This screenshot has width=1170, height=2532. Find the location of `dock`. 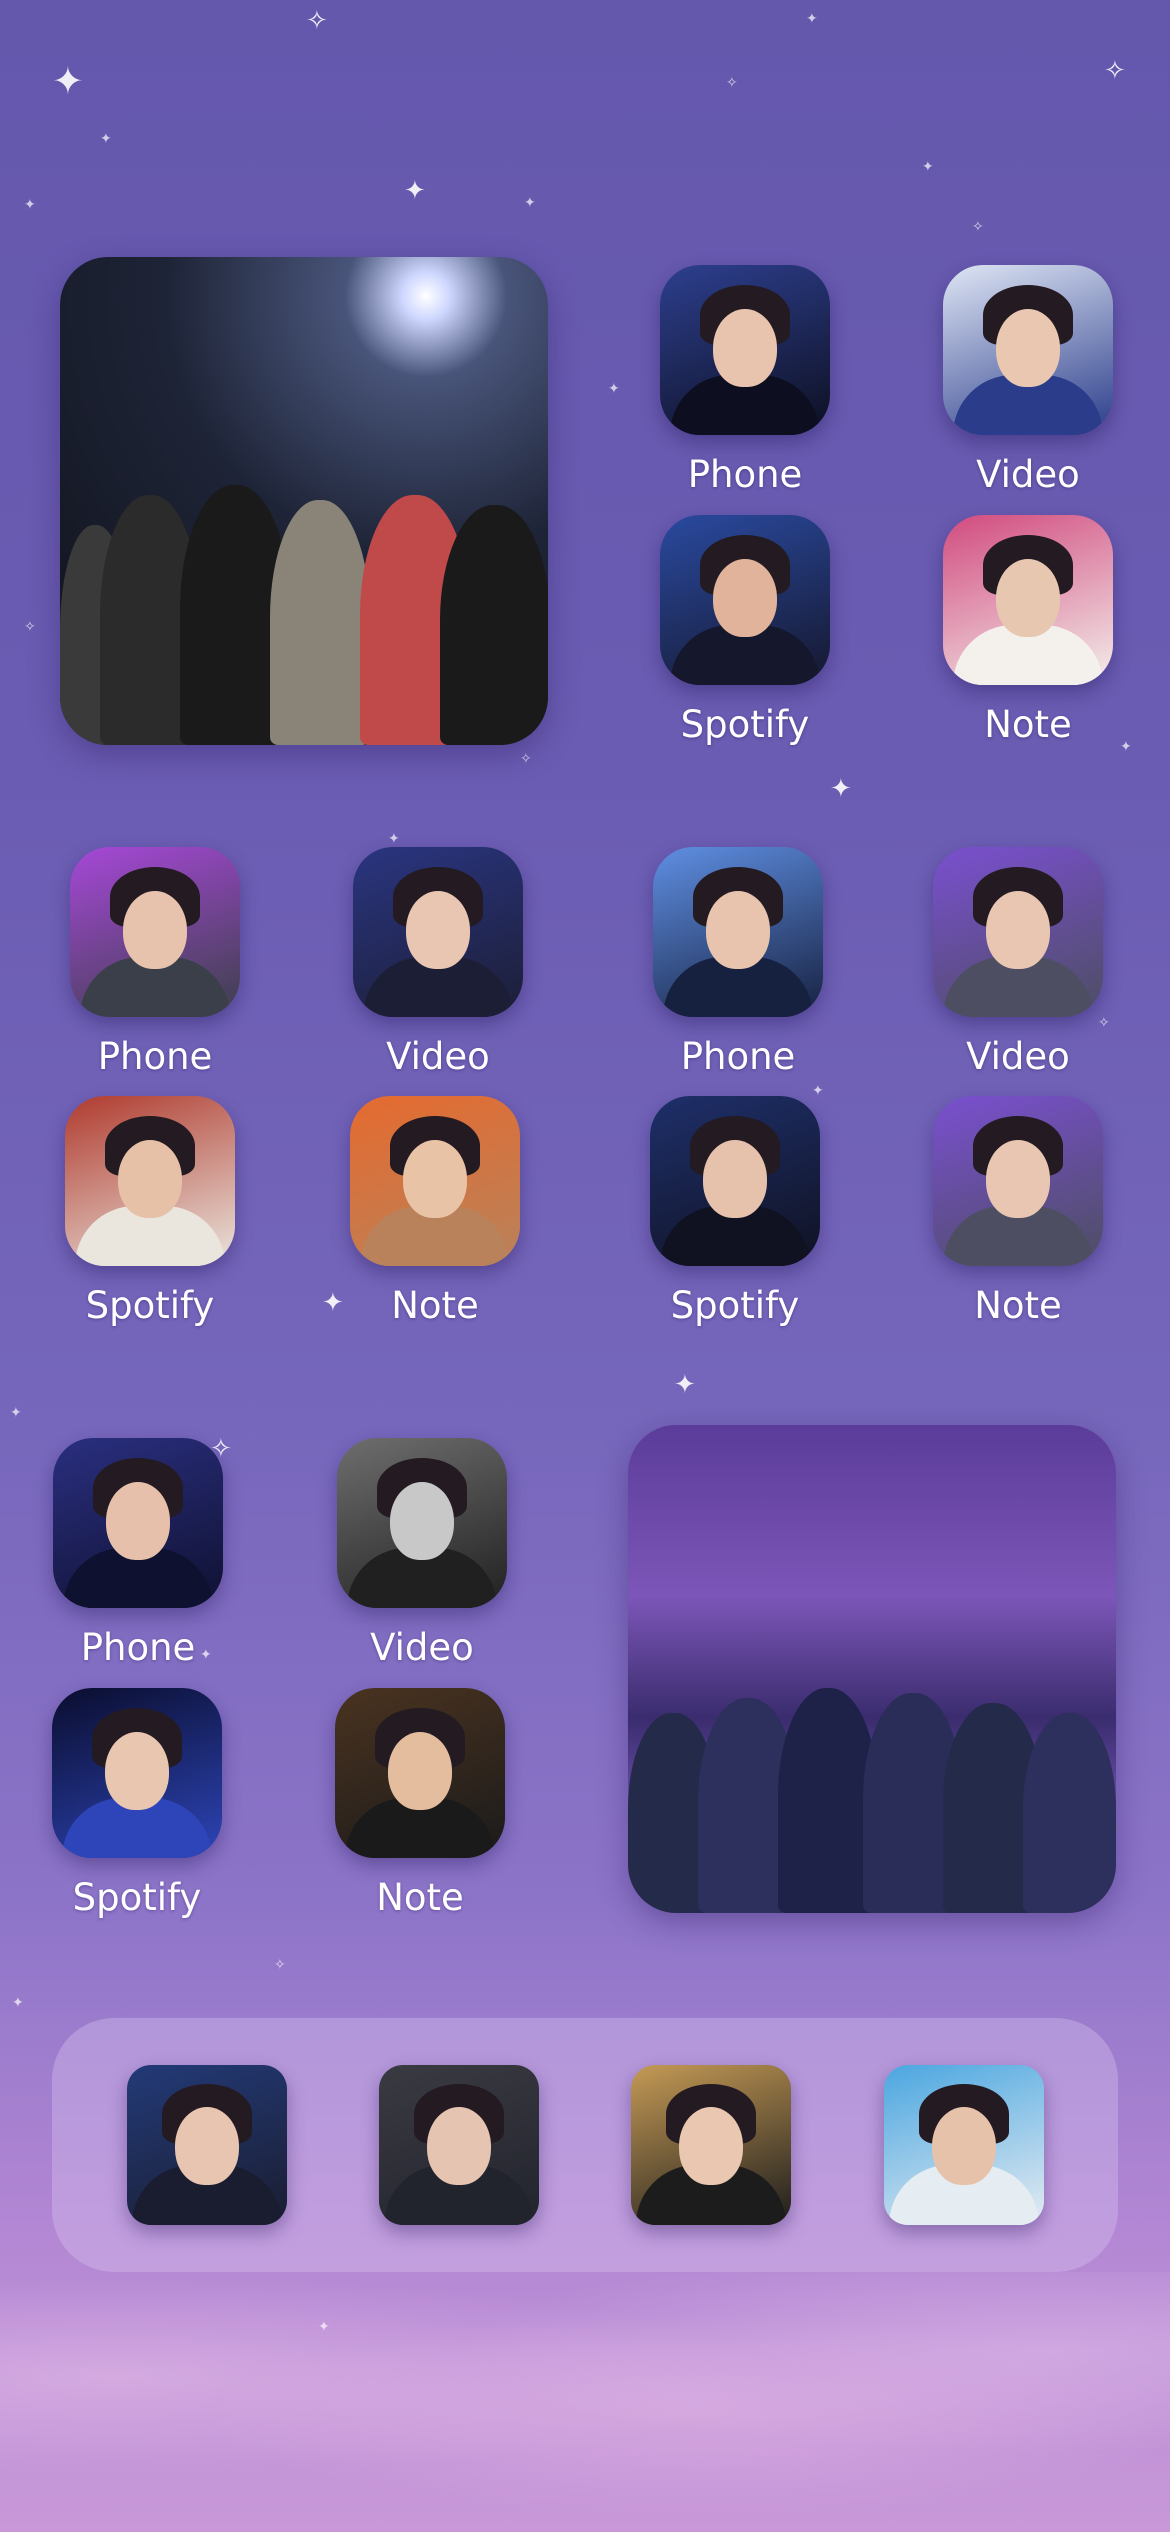

dock is located at coordinates (585, 2145).